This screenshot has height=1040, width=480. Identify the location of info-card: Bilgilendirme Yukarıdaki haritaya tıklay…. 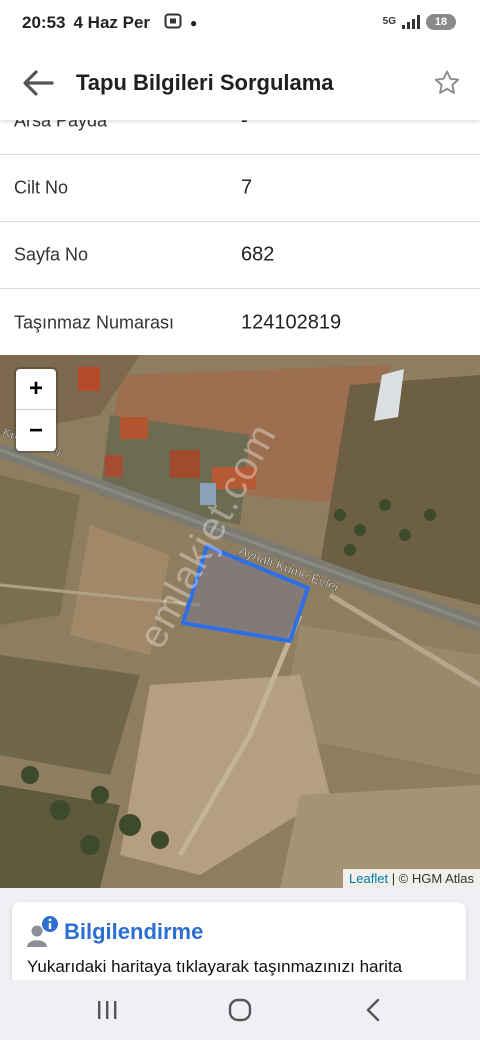
(239, 947).